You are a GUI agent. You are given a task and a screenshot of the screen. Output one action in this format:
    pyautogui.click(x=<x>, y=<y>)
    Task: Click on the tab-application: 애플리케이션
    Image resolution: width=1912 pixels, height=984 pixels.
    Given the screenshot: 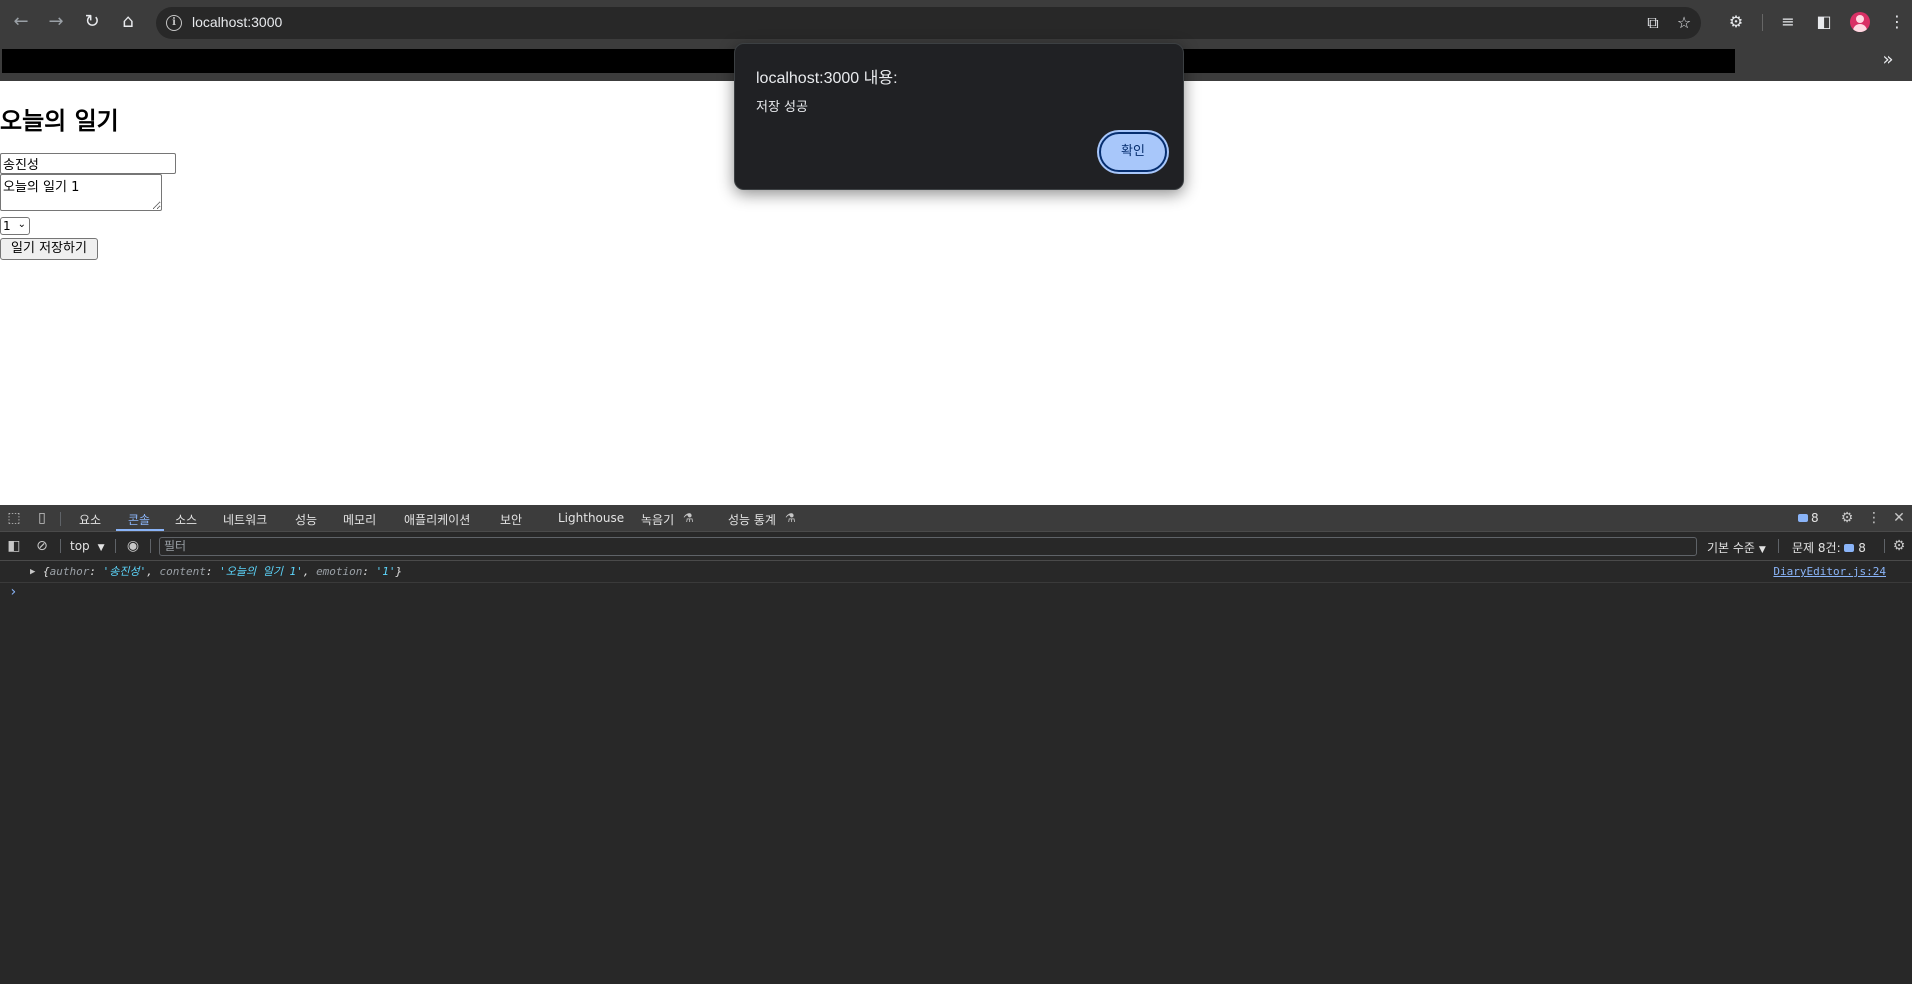 What is the action you would take?
    pyautogui.click(x=437, y=519)
    